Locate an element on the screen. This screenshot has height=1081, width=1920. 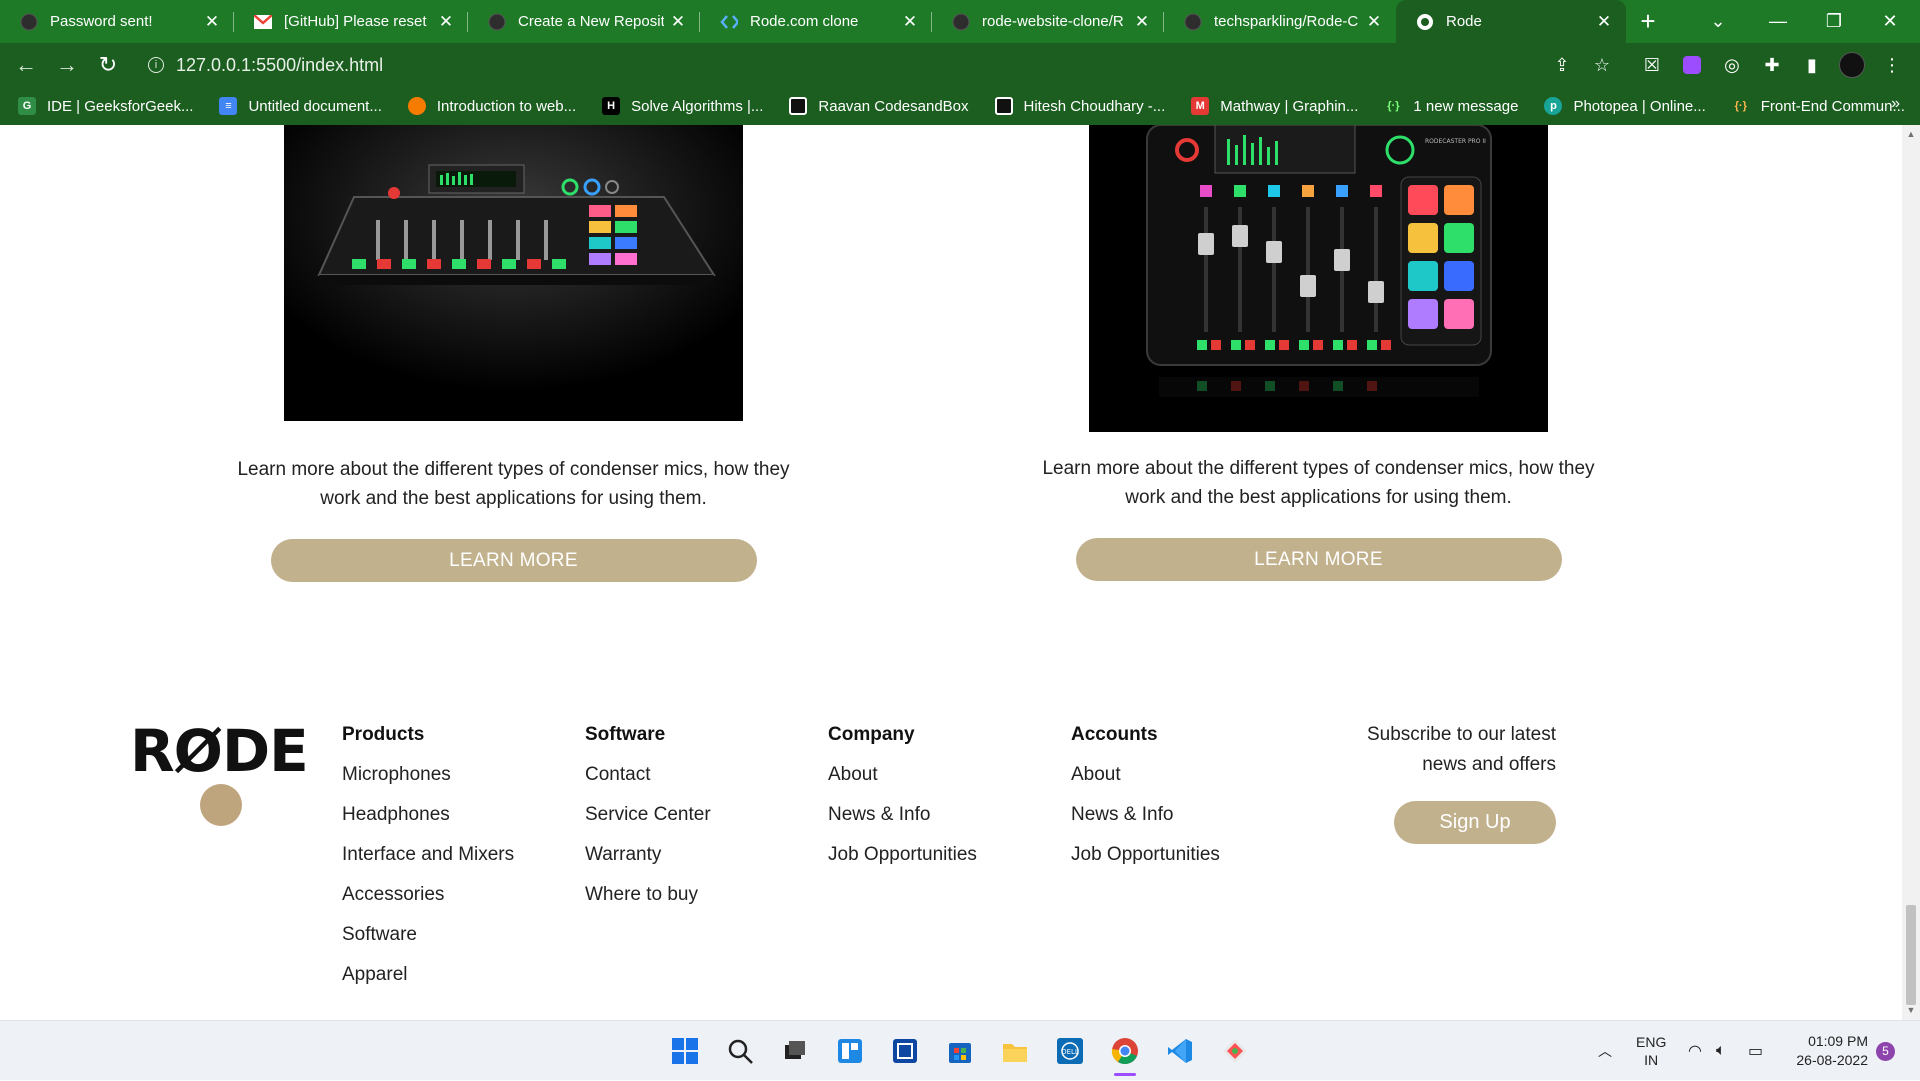
footer-link: Where to buy is located at coordinates (648, 894).